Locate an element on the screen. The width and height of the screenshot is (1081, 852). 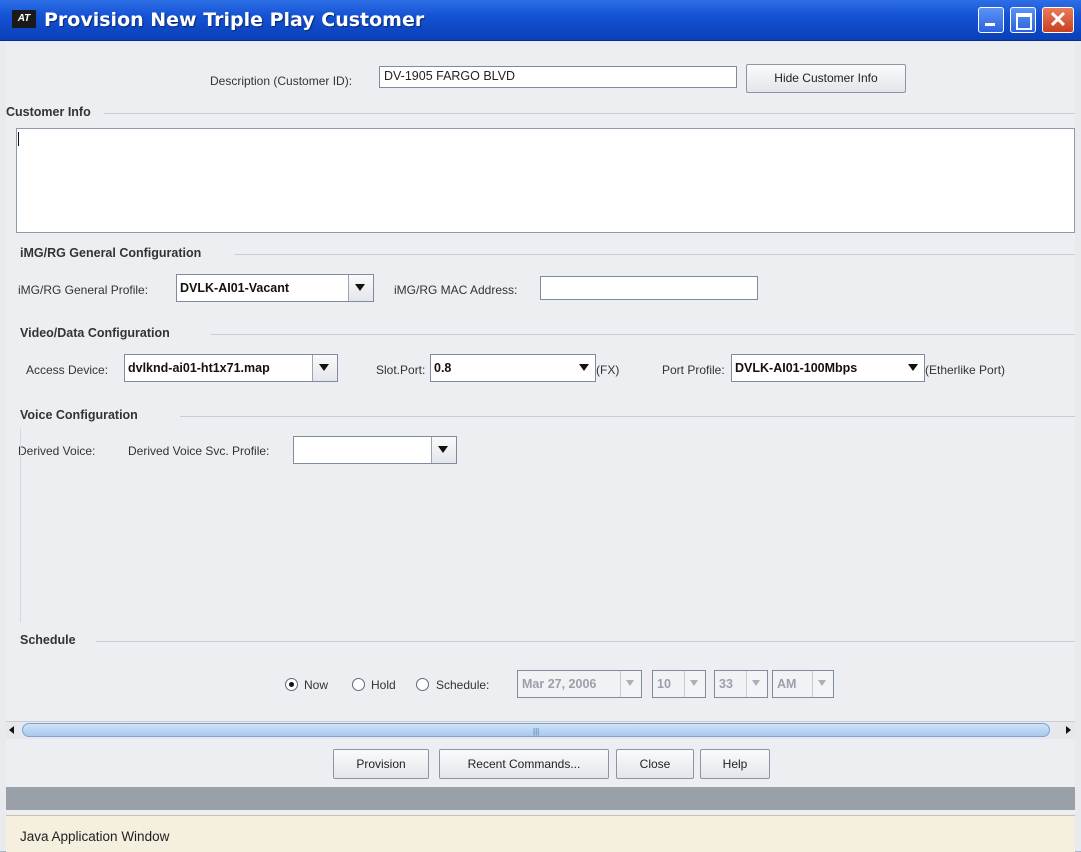
scrollbar-thumb: ||| is located at coordinates (536, 730).